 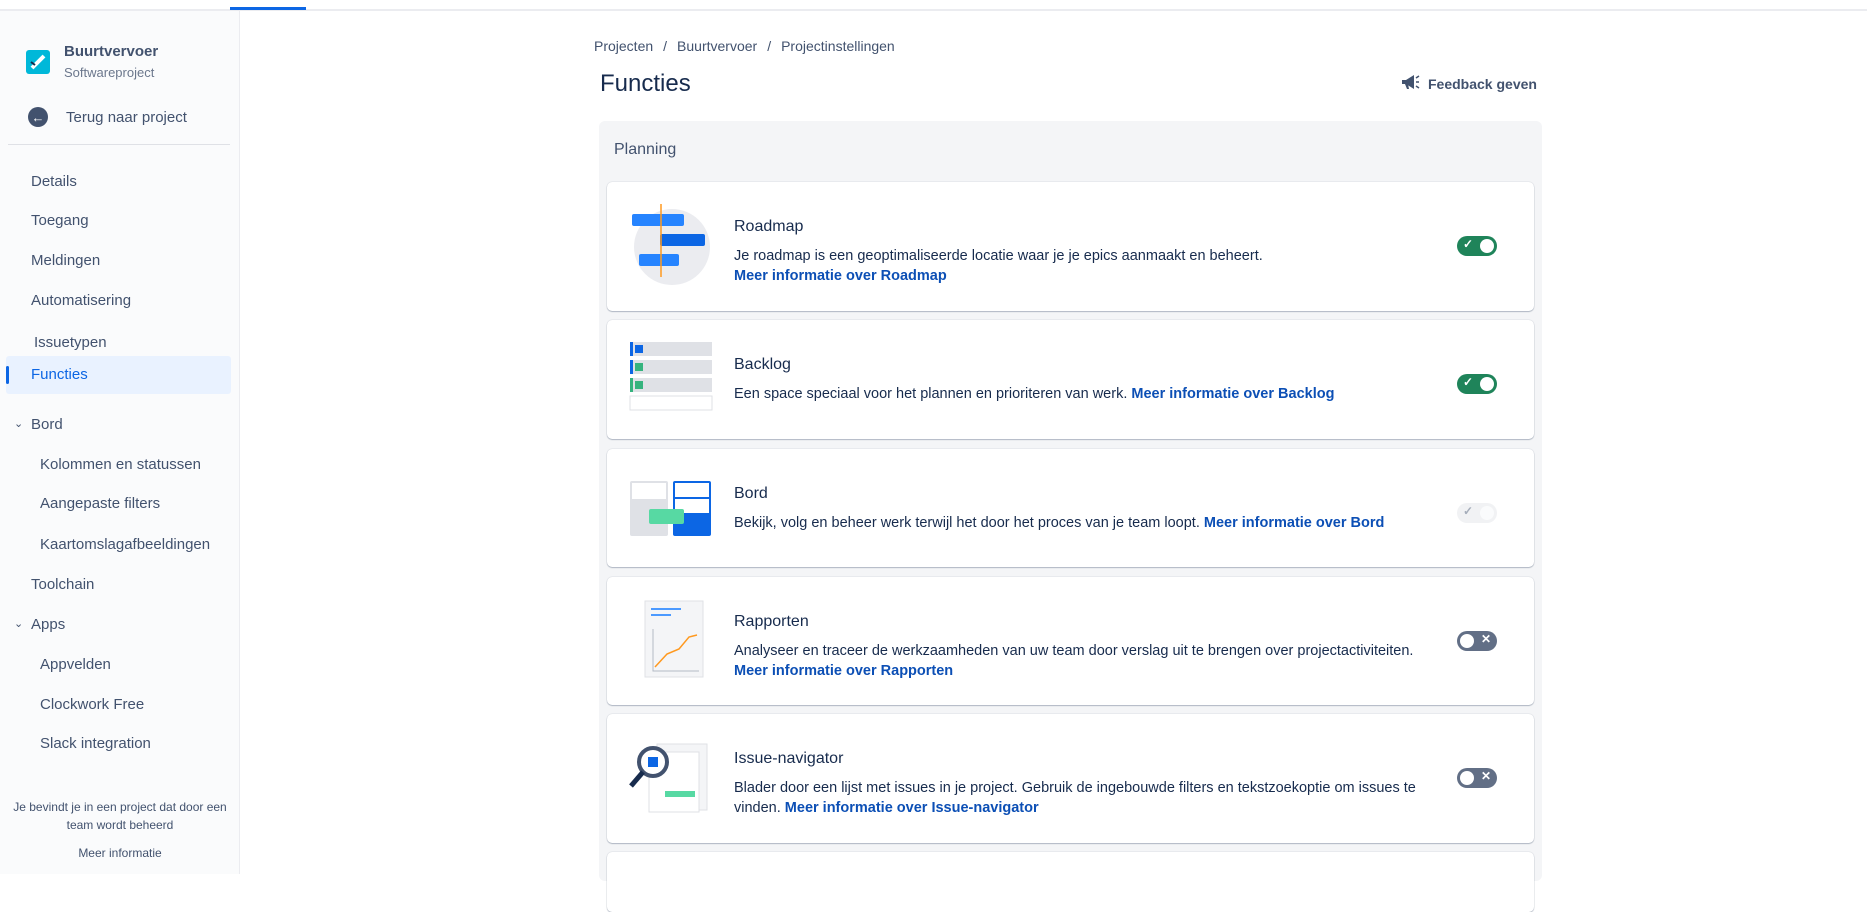 I want to click on footer-text-2: team wordt beheerd, so click(x=120, y=825).